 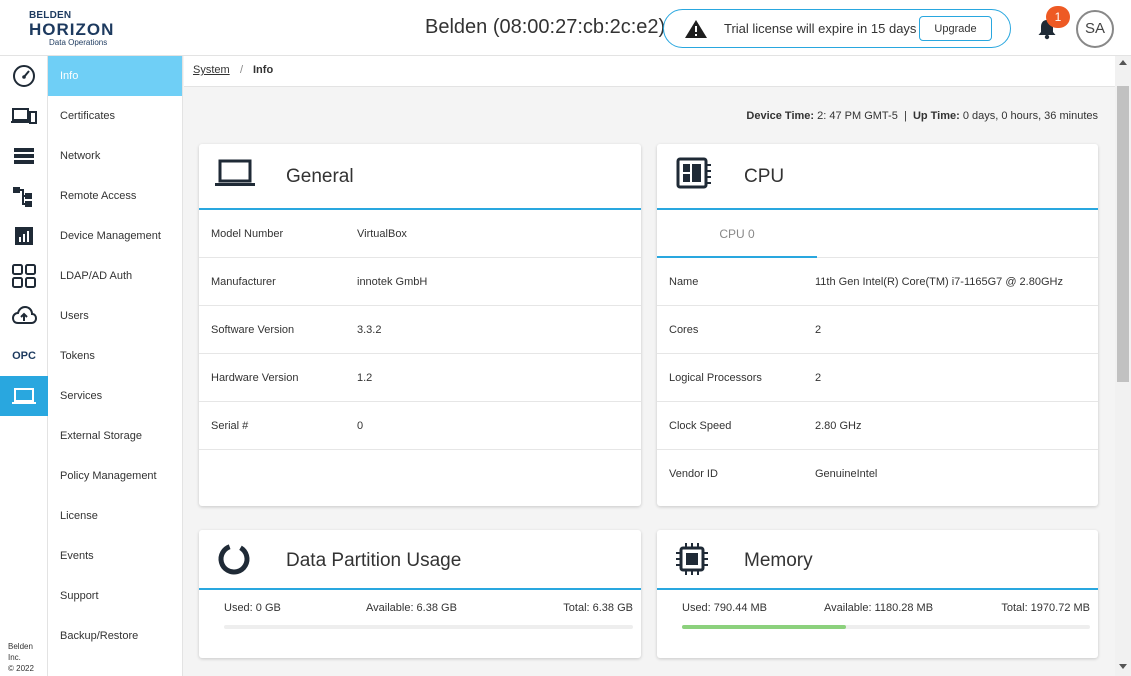 What do you see at coordinates (955, 28) in the screenshot?
I see `upgrade-button: Upgrade` at bounding box center [955, 28].